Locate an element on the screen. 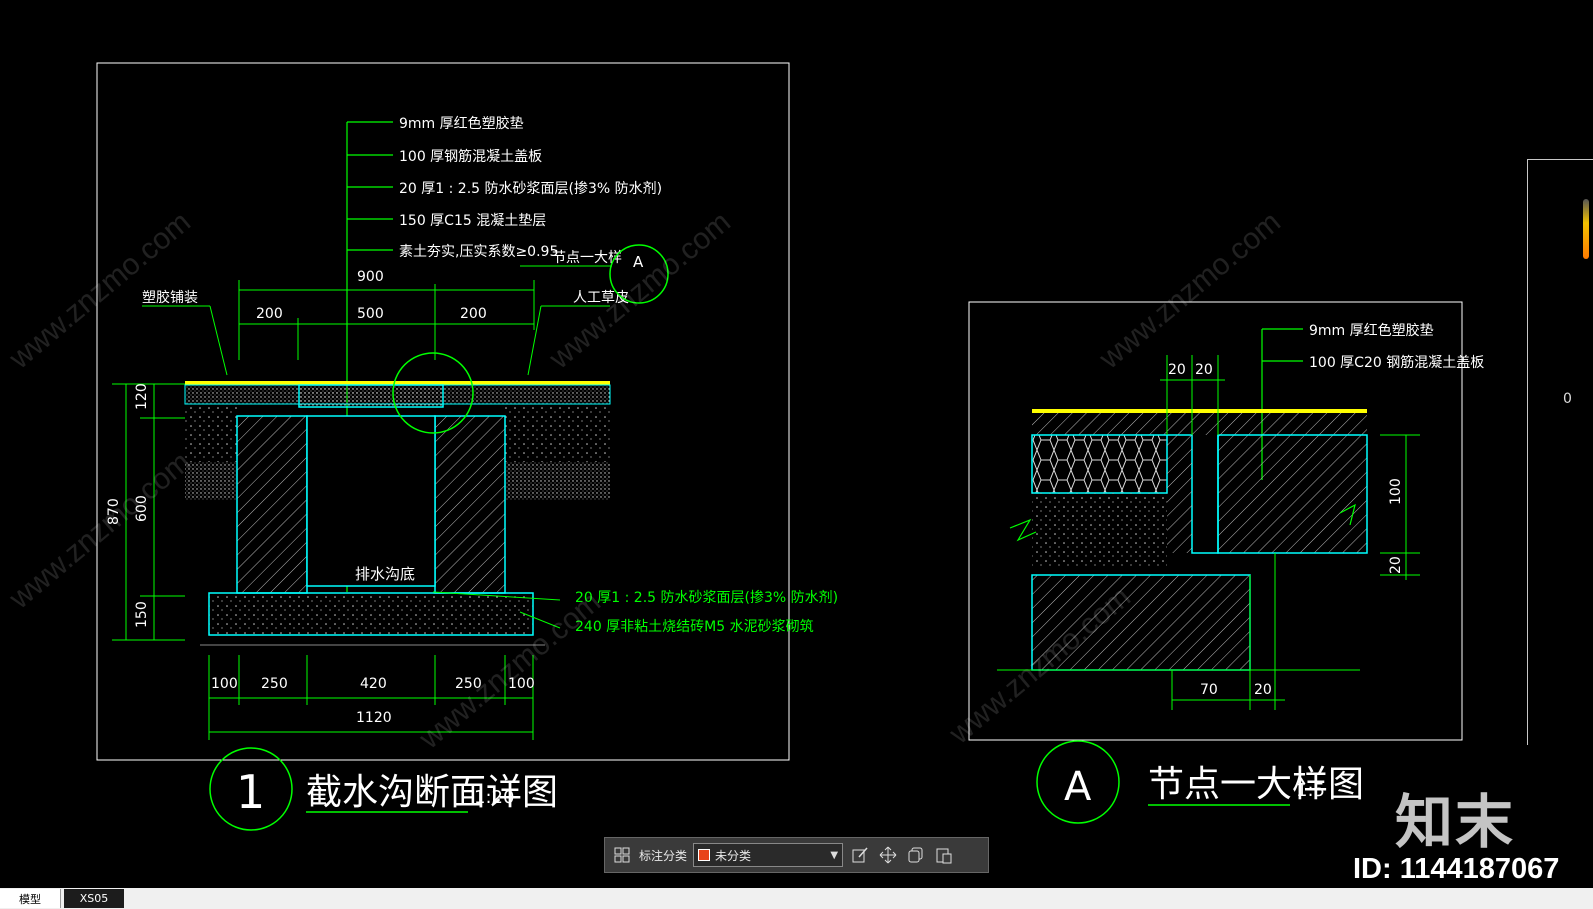 This screenshot has height=909, width=1593. annotation-toolbar: 标注分类 未分类 ▼ is located at coordinates (796, 855).